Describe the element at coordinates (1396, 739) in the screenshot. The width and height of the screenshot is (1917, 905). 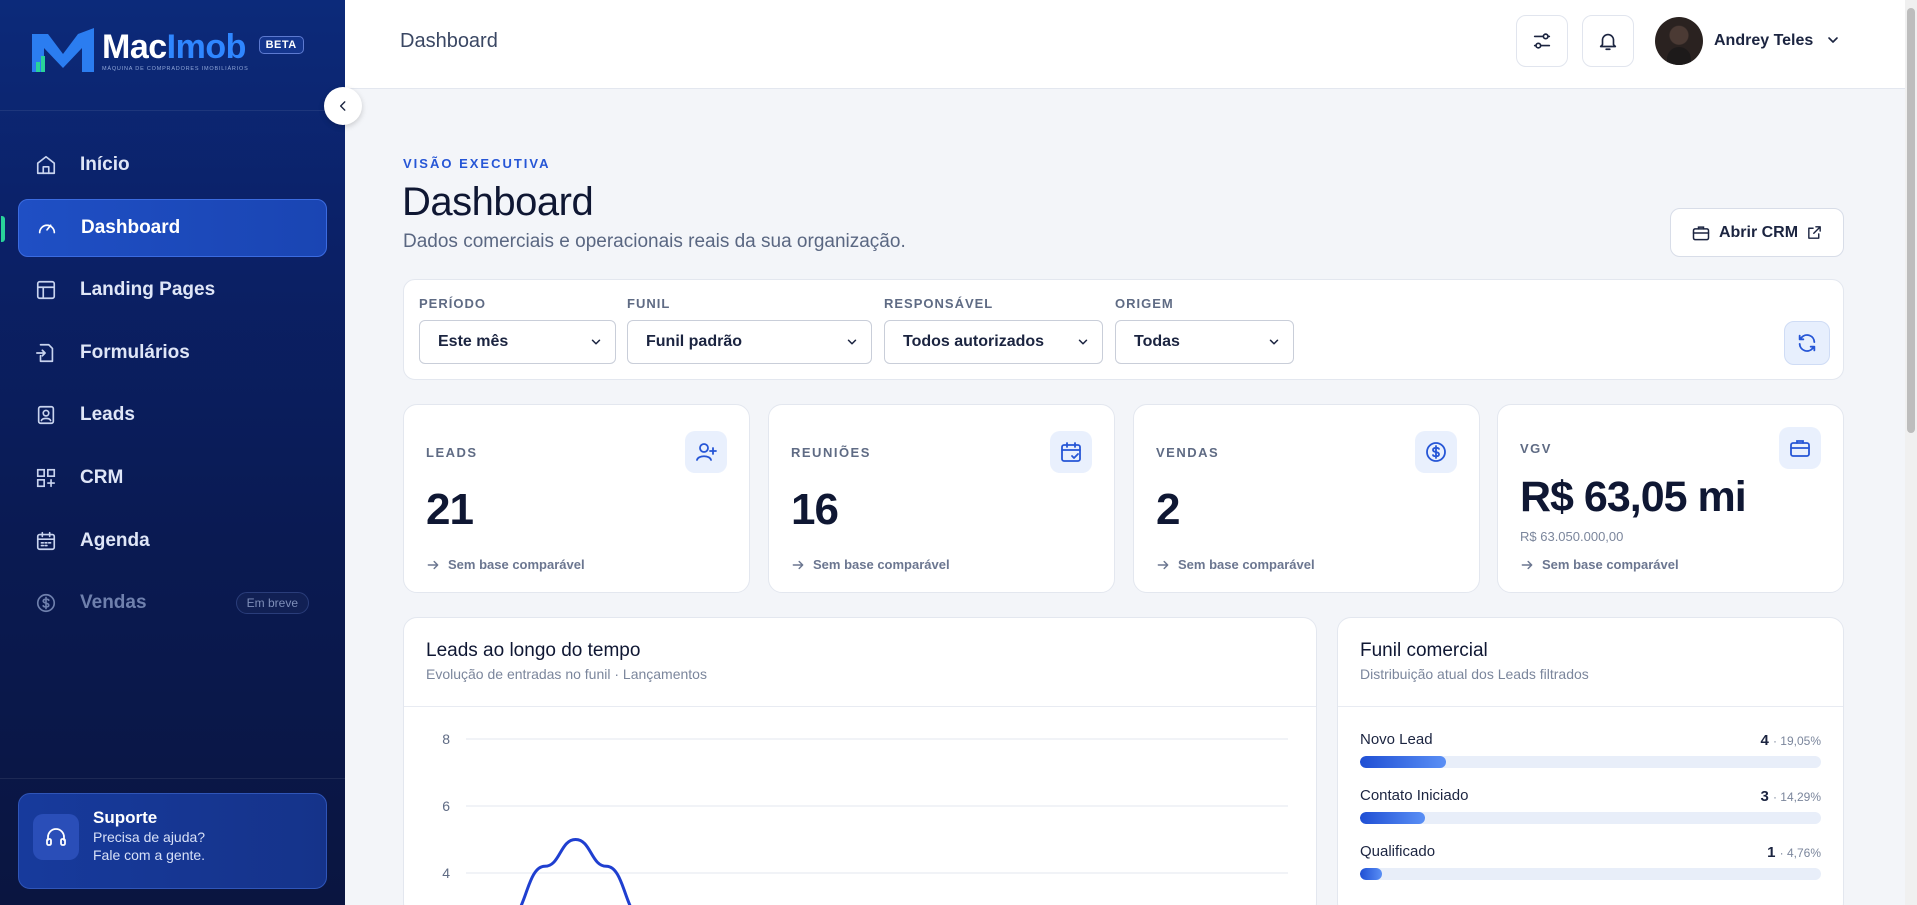
I see `funnel-stage-name: Novo Lead` at that location.